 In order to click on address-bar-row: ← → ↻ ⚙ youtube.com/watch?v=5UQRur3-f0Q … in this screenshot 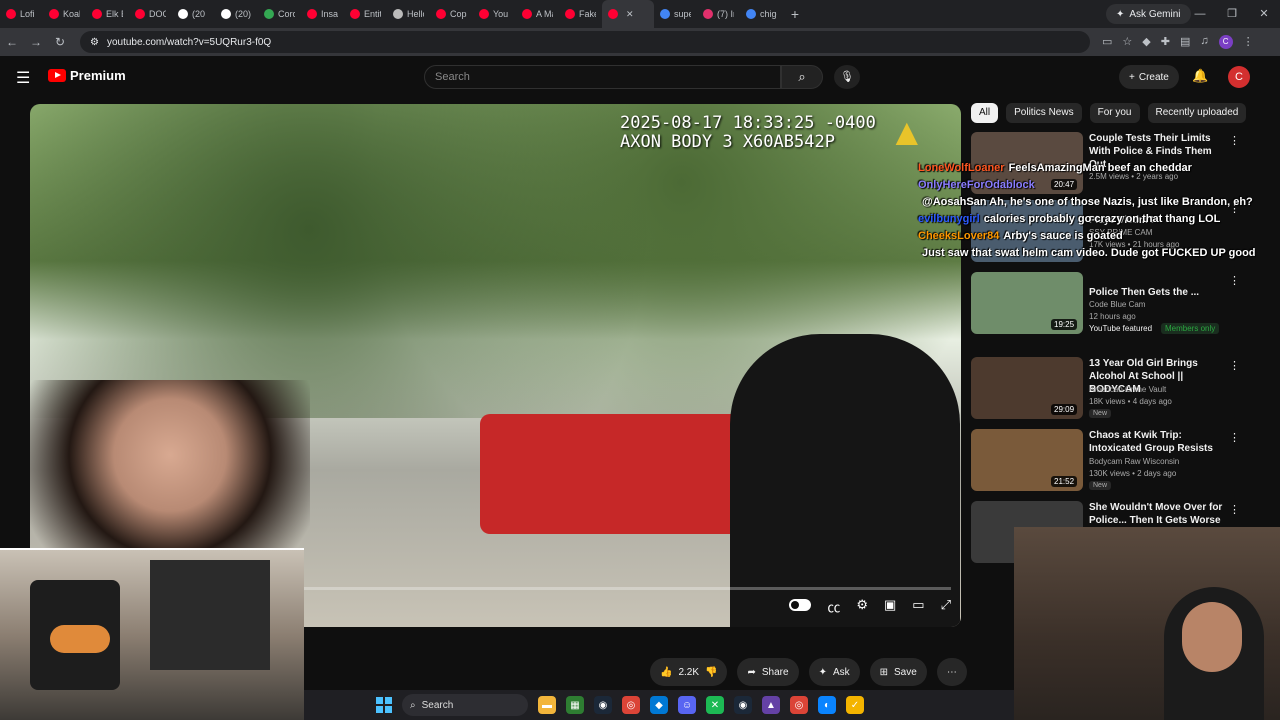, I will do `click(640, 42)`.